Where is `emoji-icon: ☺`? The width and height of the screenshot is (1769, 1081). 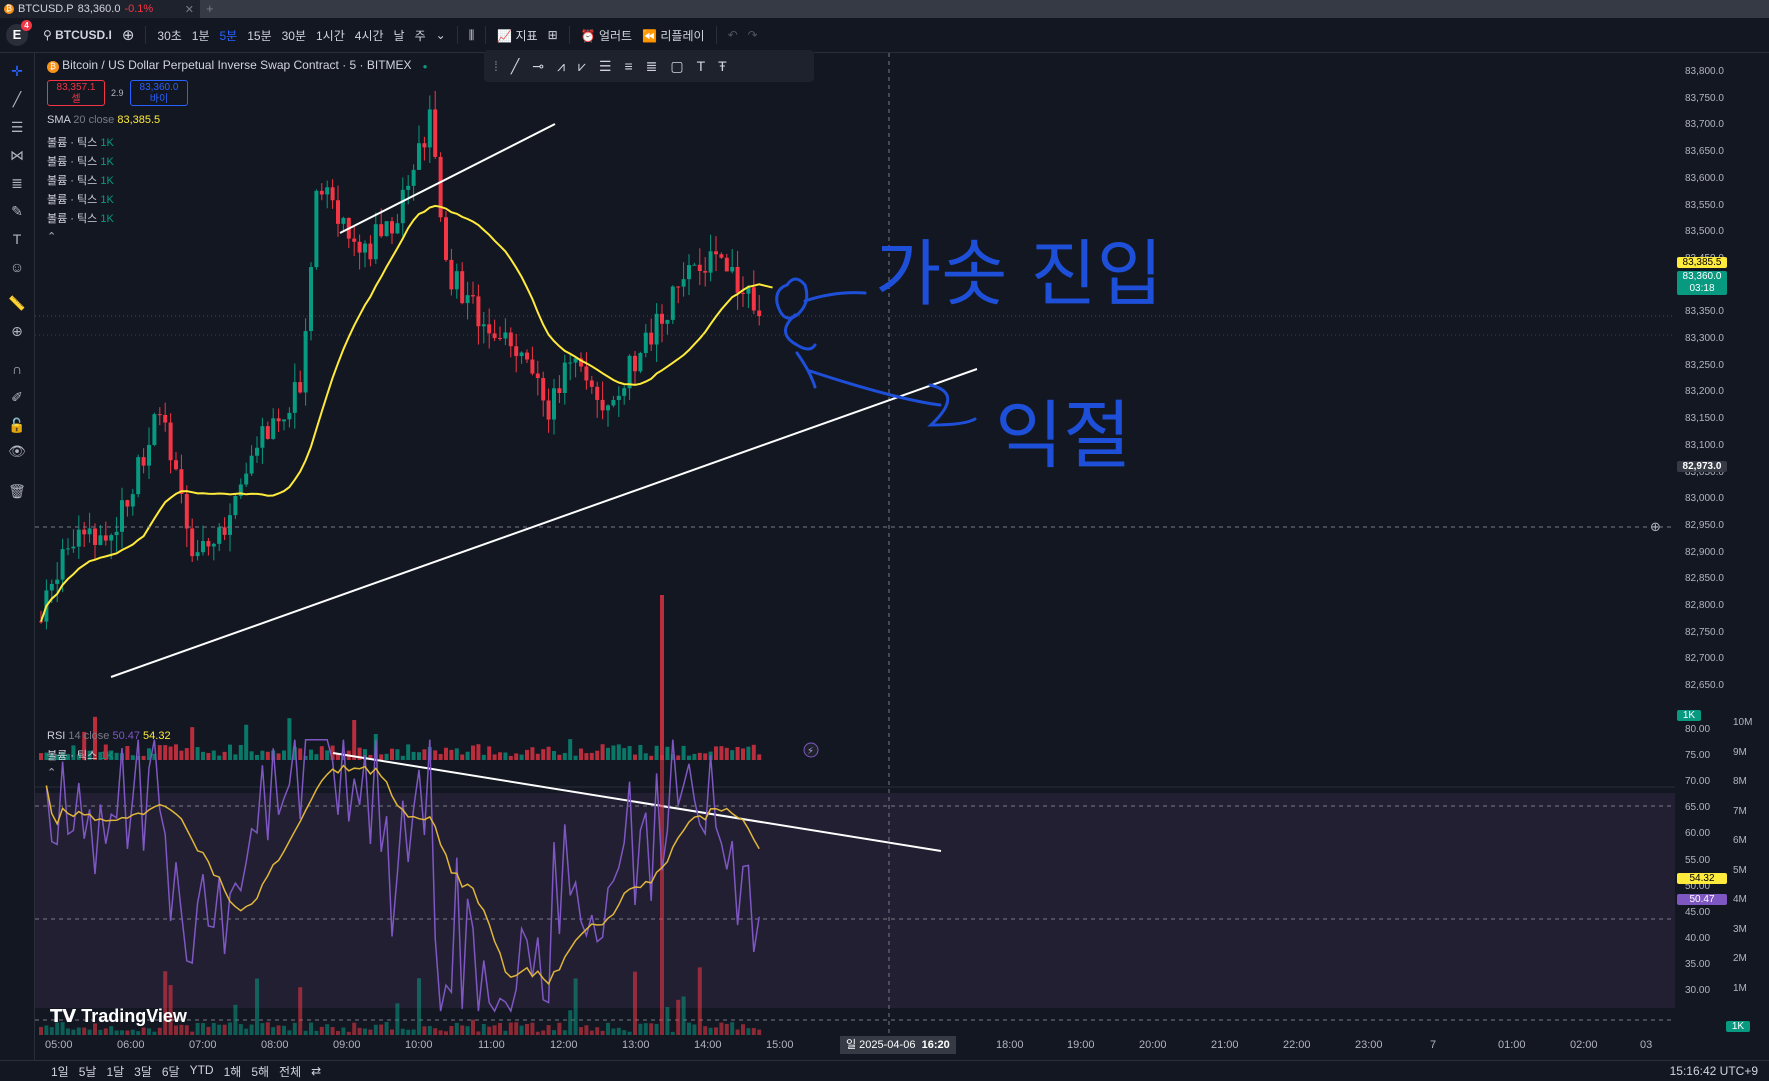 emoji-icon: ☺ is located at coordinates (17, 267).